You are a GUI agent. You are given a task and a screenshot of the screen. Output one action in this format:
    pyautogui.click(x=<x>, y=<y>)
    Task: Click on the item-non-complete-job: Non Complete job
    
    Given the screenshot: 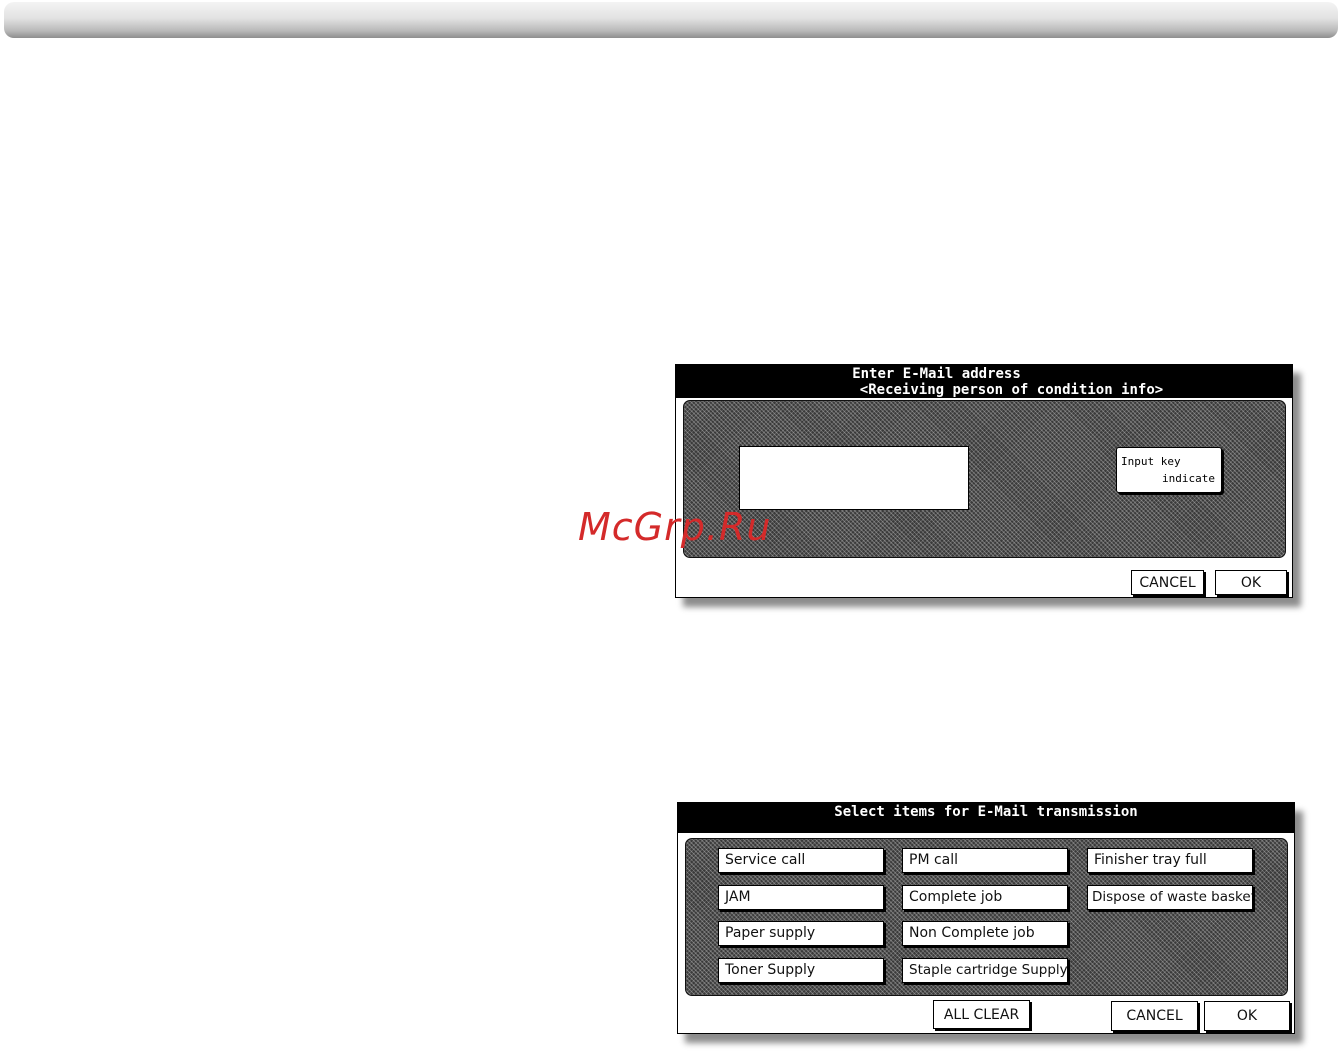 What is the action you would take?
    pyautogui.click(x=985, y=933)
    